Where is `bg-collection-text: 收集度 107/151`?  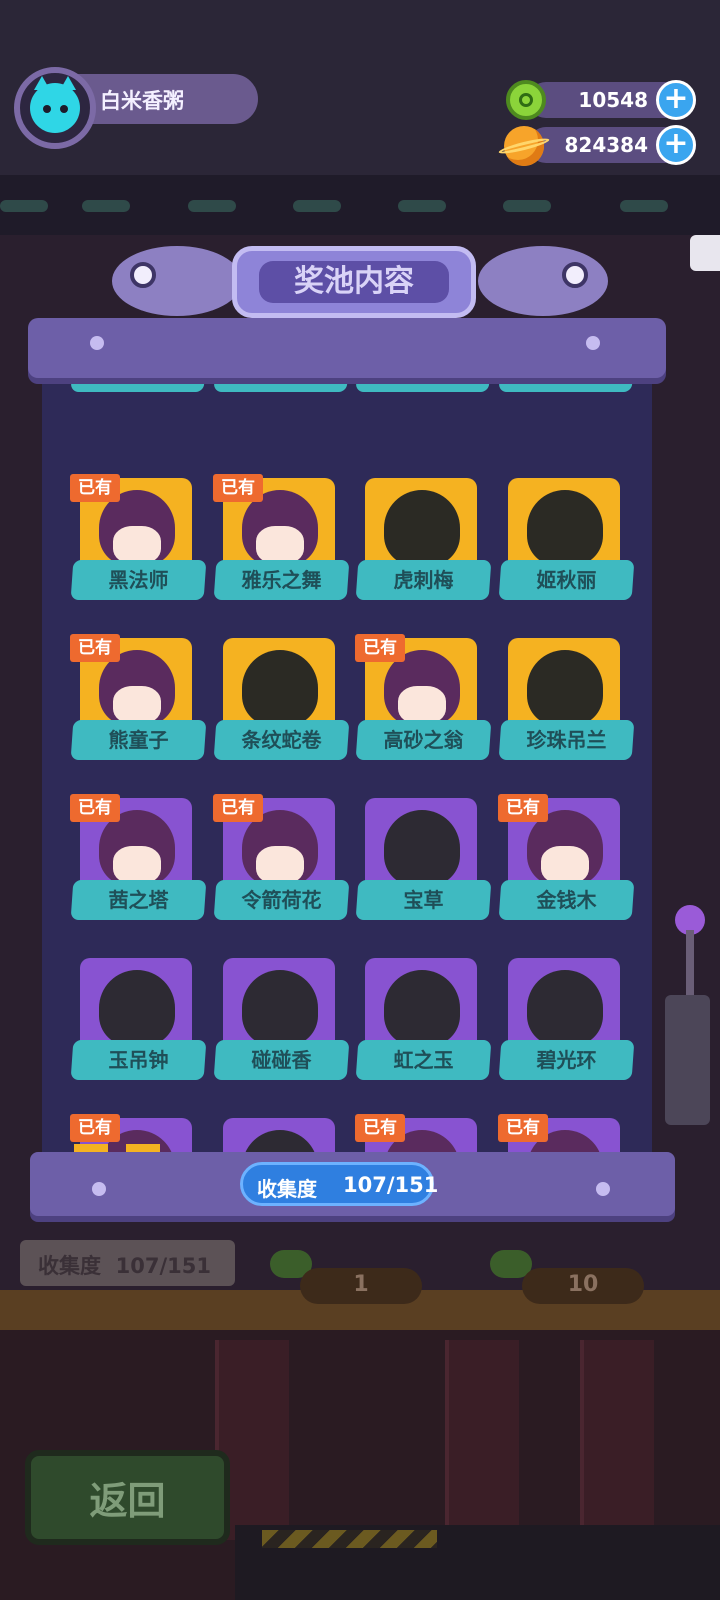 bg-collection-text: 收集度 107/151 is located at coordinates (124, 1266).